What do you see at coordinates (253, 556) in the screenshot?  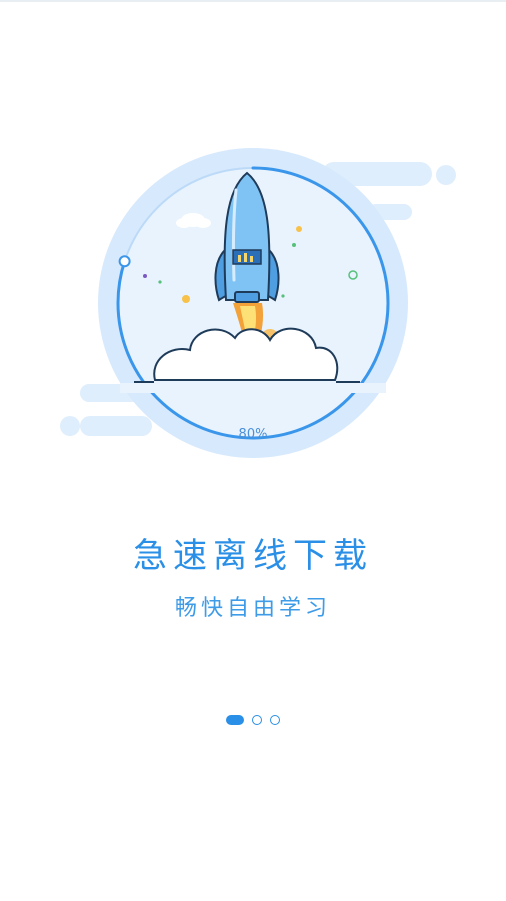 I see `page-title: 急速离线下载` at bounding box center [253, 556].